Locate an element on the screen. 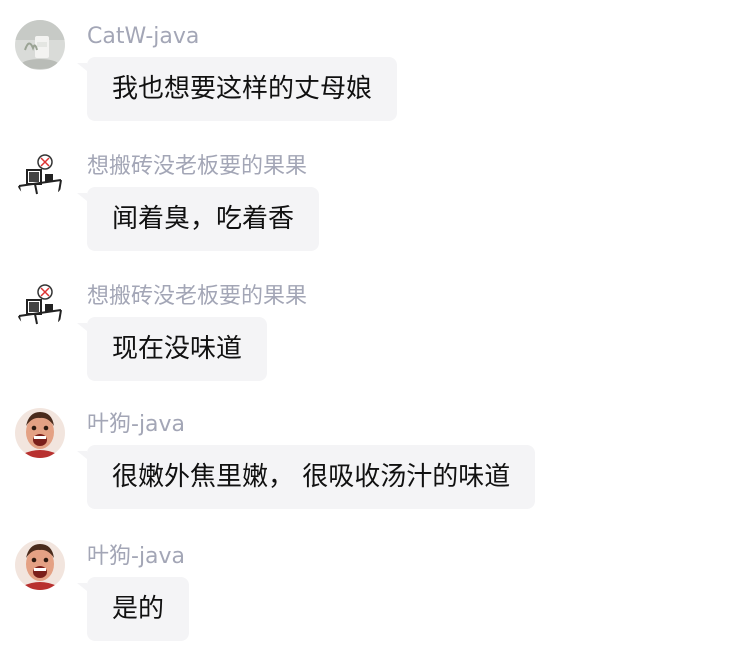 Image resolution: width=734 pixels, height=658 pixels. message-bubble: 我也想要这样的丈母娘 is located at coordinates (237, 89).